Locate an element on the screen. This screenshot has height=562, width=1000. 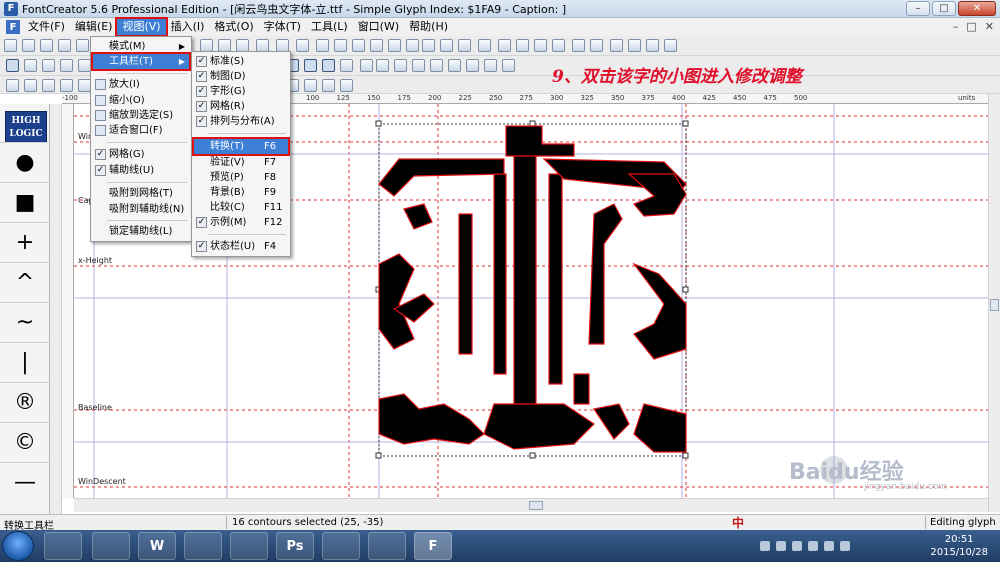
taskbar-word: W is located at coordinates (157, 546).